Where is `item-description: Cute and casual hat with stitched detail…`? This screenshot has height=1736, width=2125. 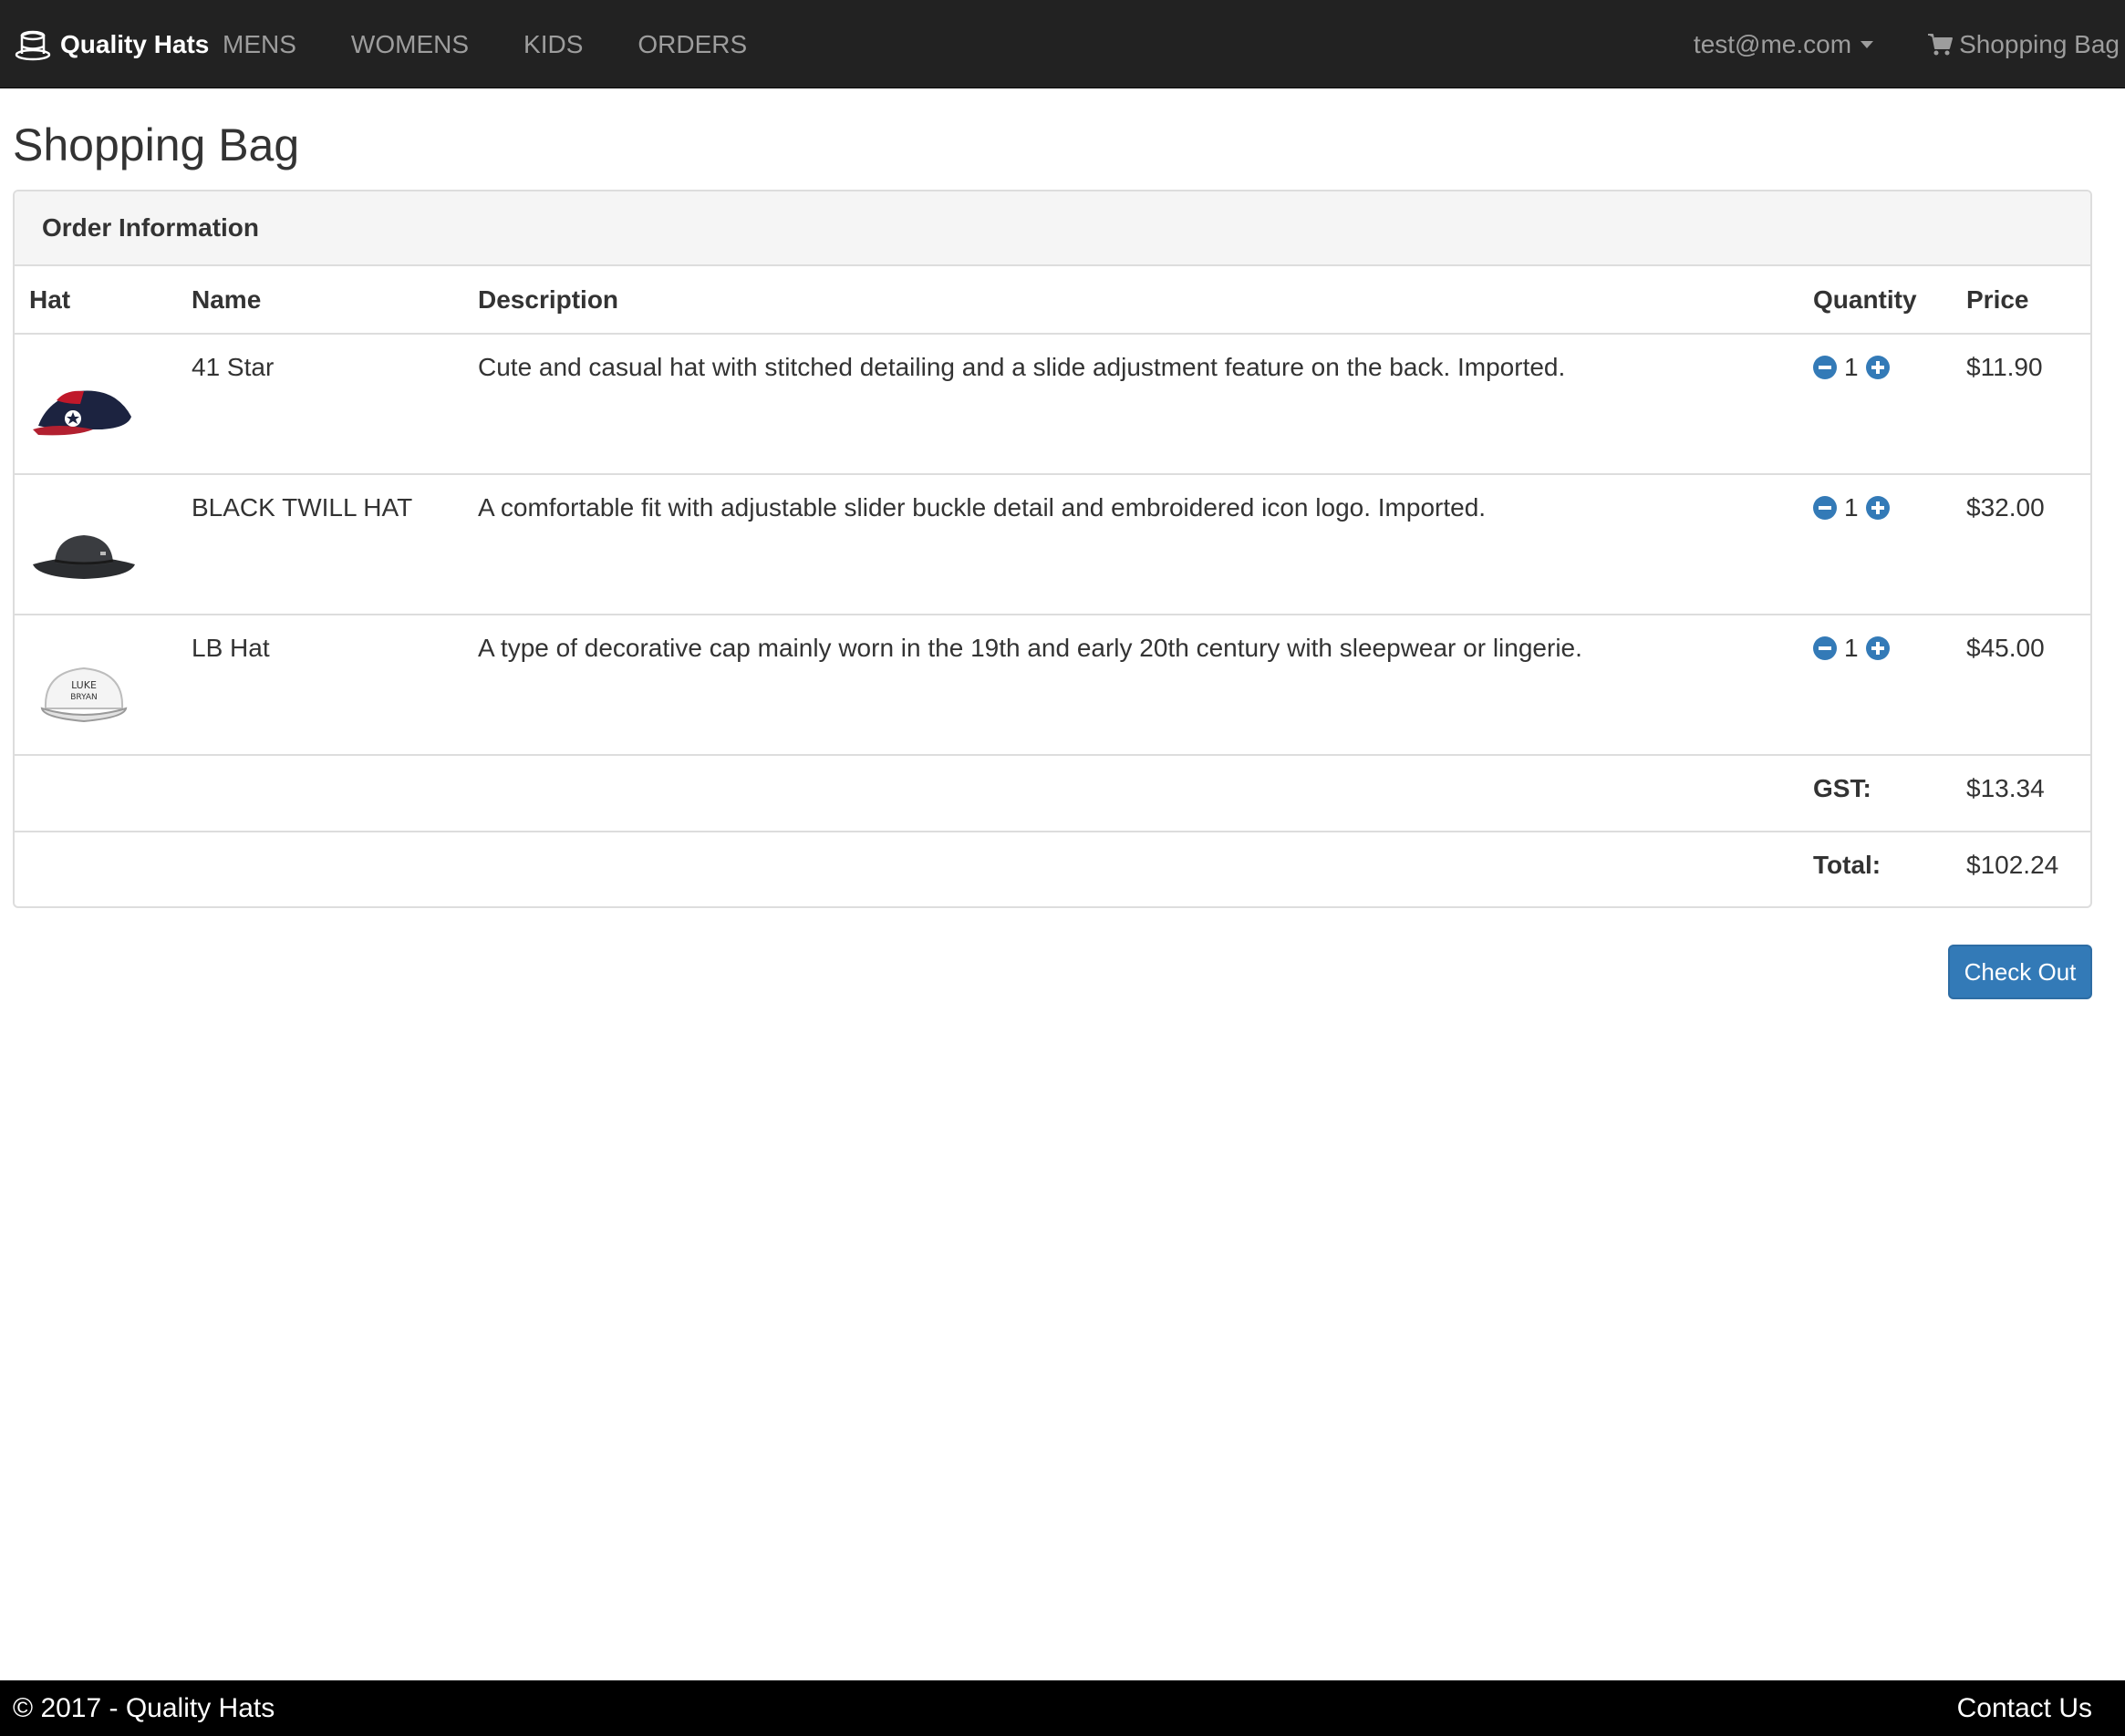
item-description: Cute and casual hat with stitched detail… is located at coordinates (1145, 404).